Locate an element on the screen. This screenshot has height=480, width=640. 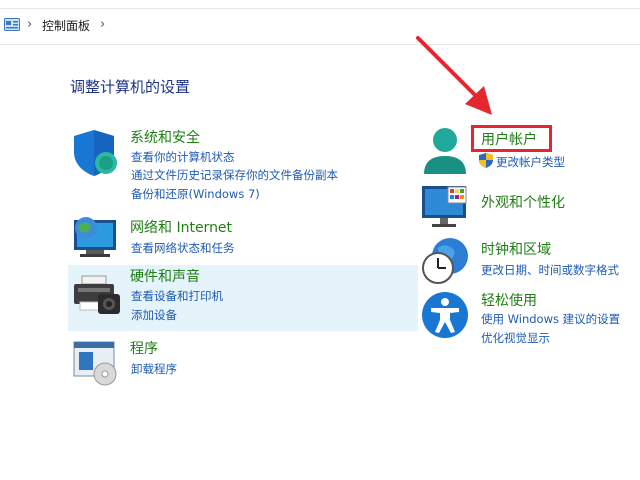
uac-shield-icon is located at coordinates (486, 160).